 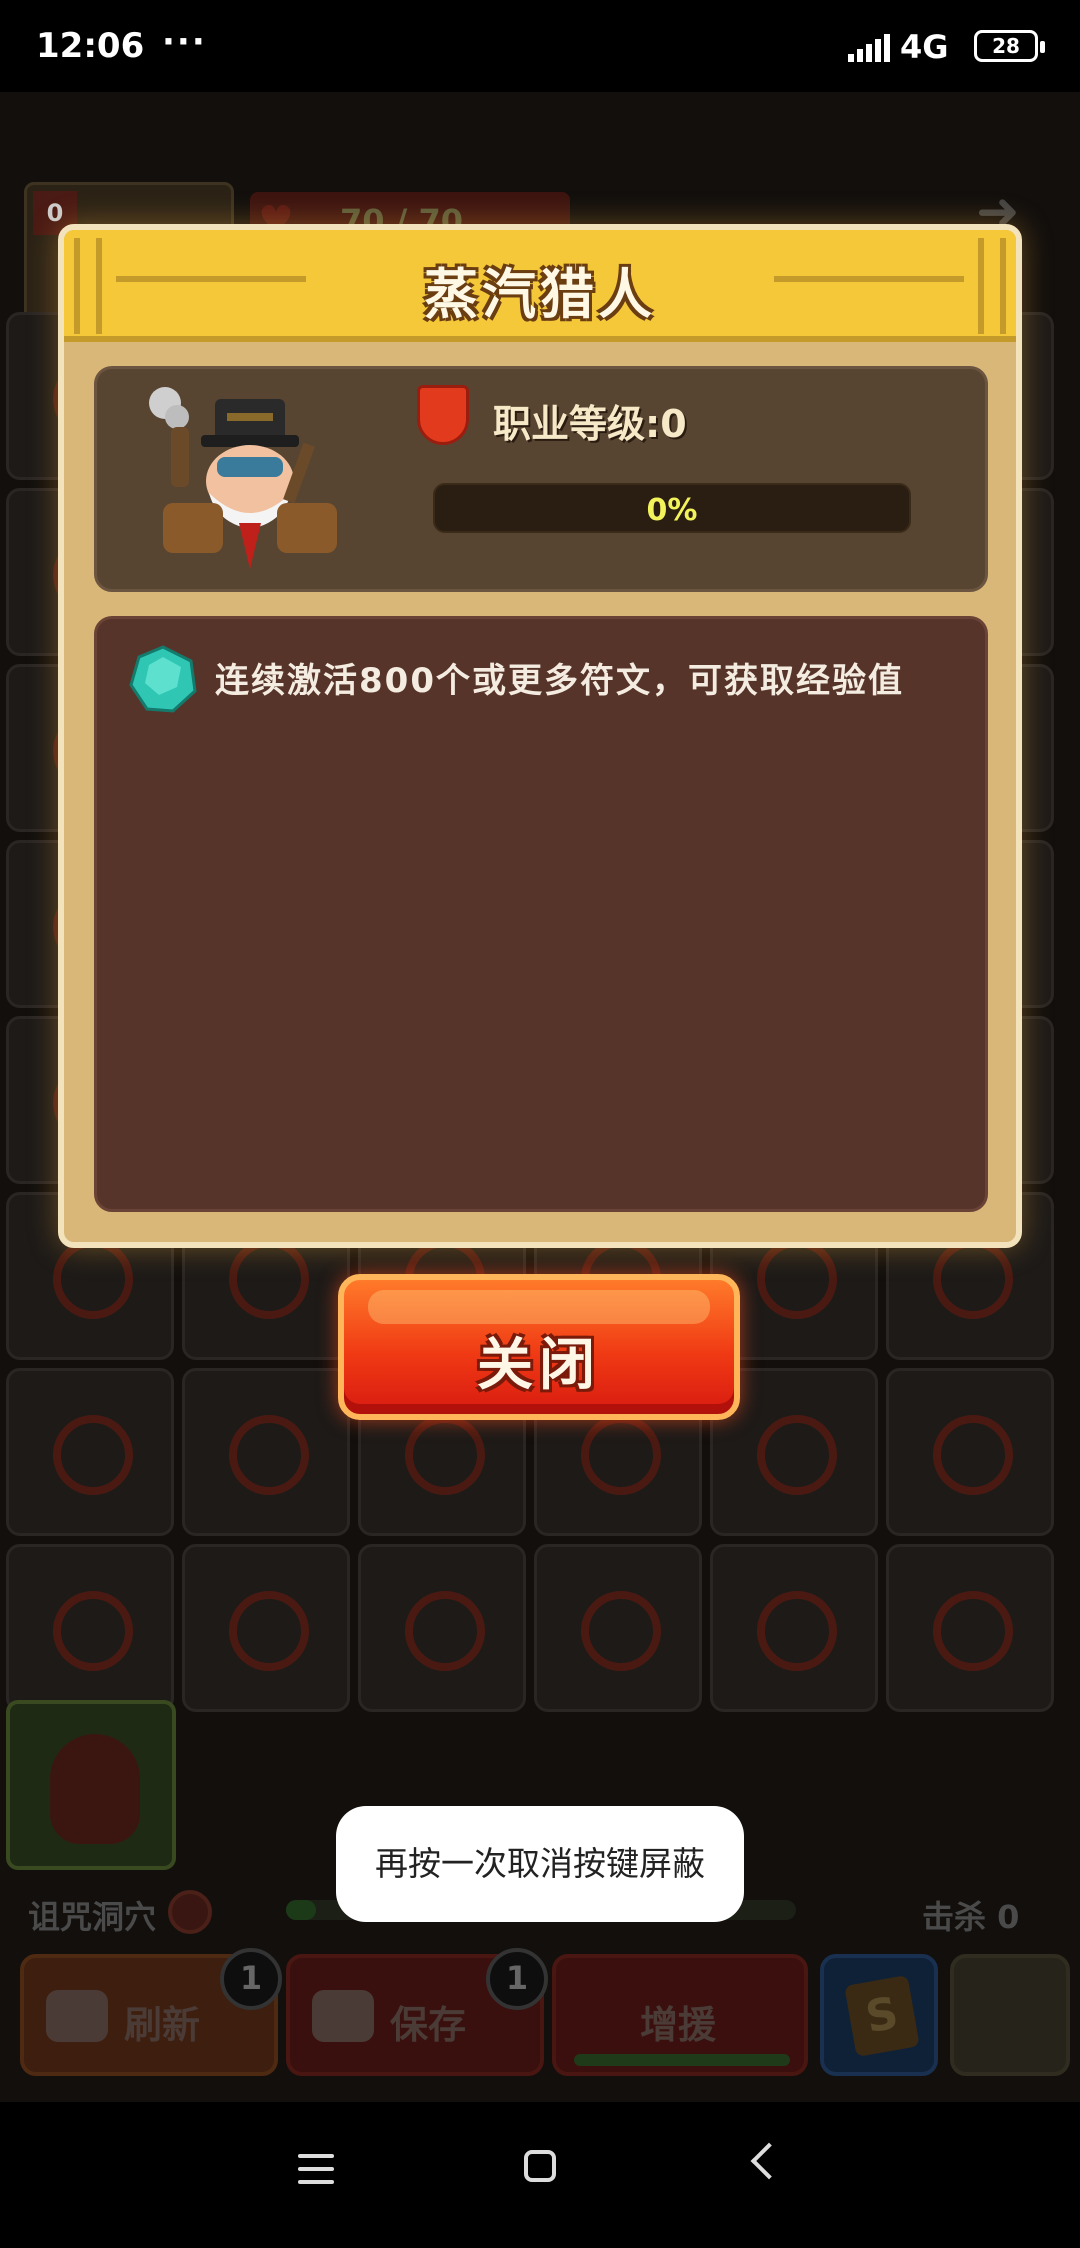 What do you see at coordinates (92, 1917) in the screenshot?
I see `stage-label: 诅咒洞穴` at bounding box center [92, 1917].